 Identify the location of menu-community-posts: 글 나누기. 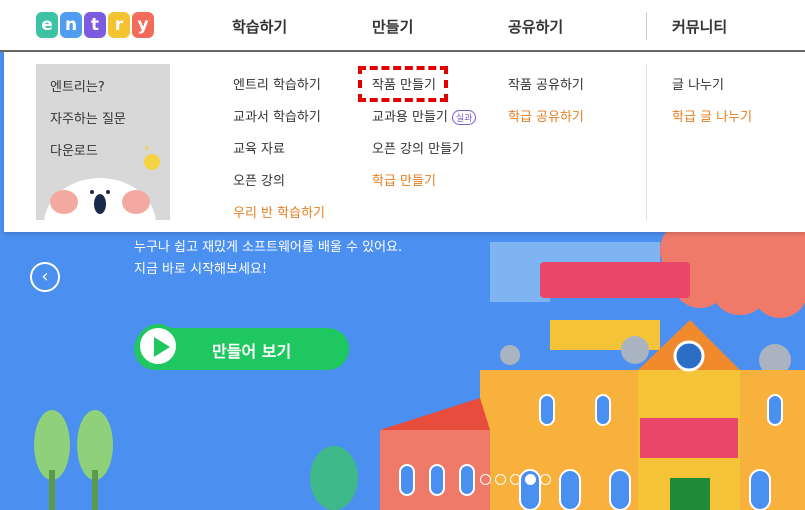
(698, 83).